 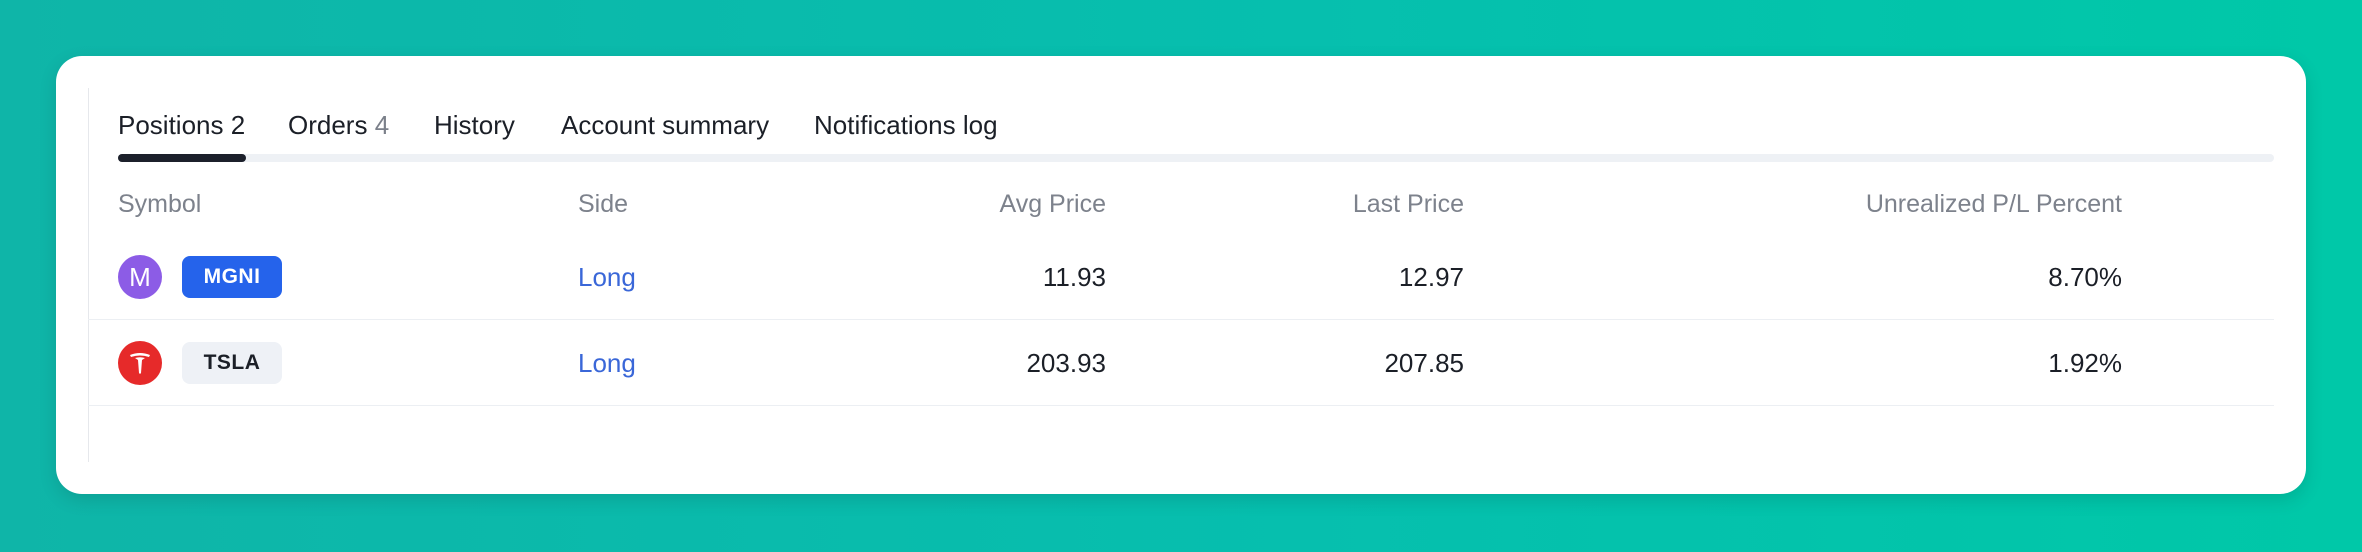 What do you see at coordinates (1424, 363) in the screenshot?
I see `last-price-value: 207.85` at bounding box center [1424, 363].